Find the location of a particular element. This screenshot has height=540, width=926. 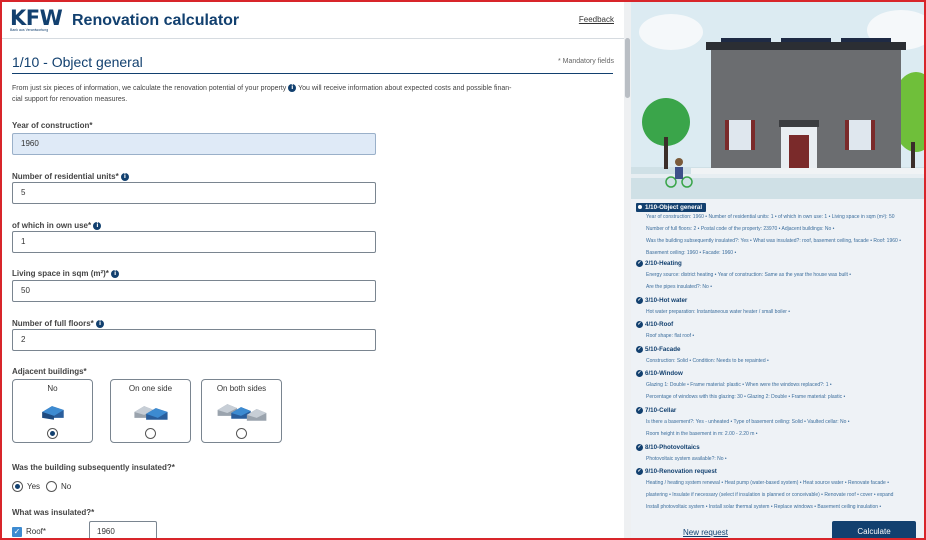

roof-checkbox-label: Roof* is located at coordinates (36, 531).